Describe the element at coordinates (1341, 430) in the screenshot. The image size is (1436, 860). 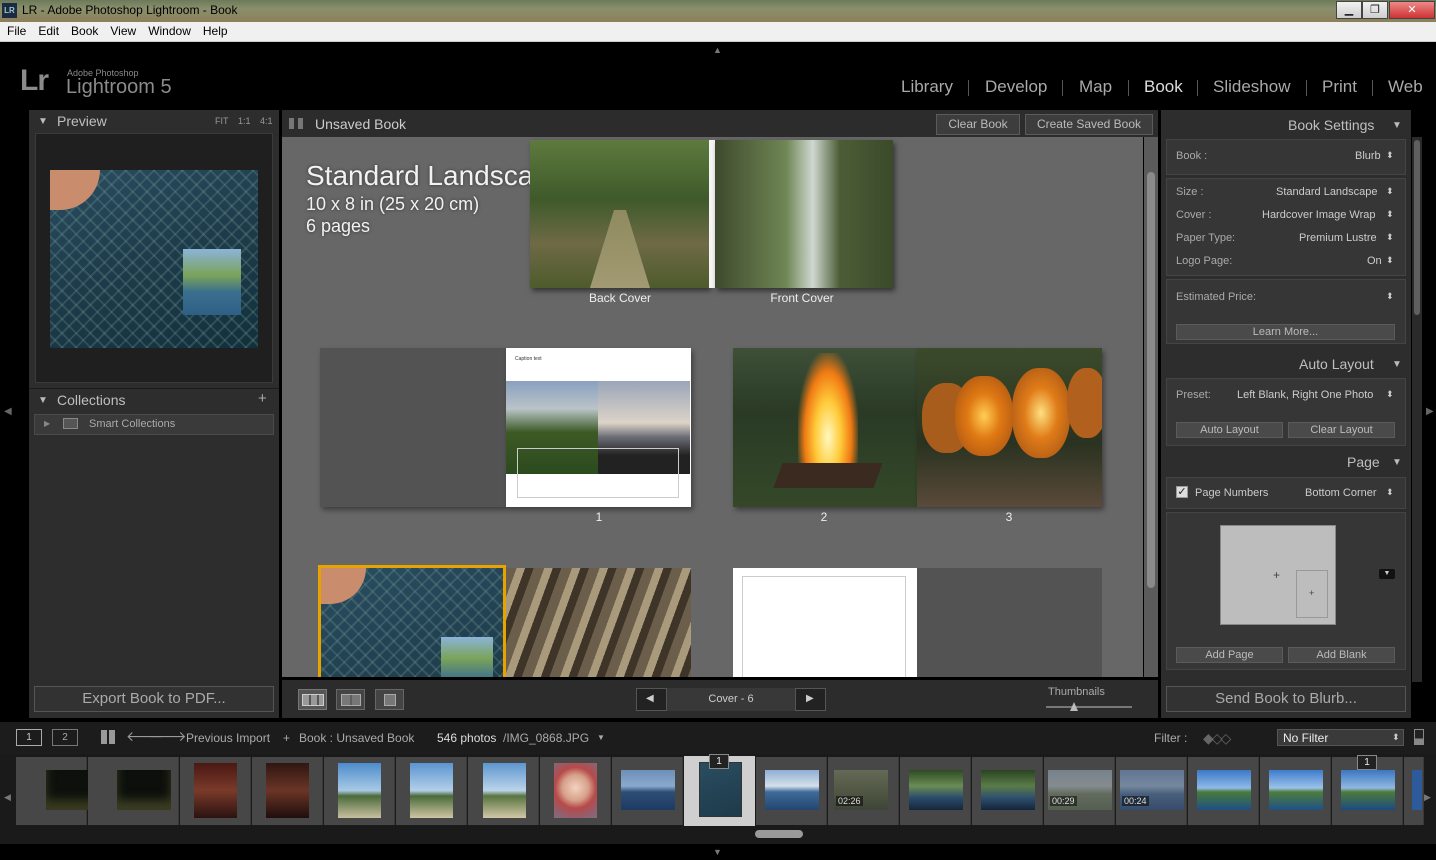
I see `clear-layout-button: Clear Layout` at that location.